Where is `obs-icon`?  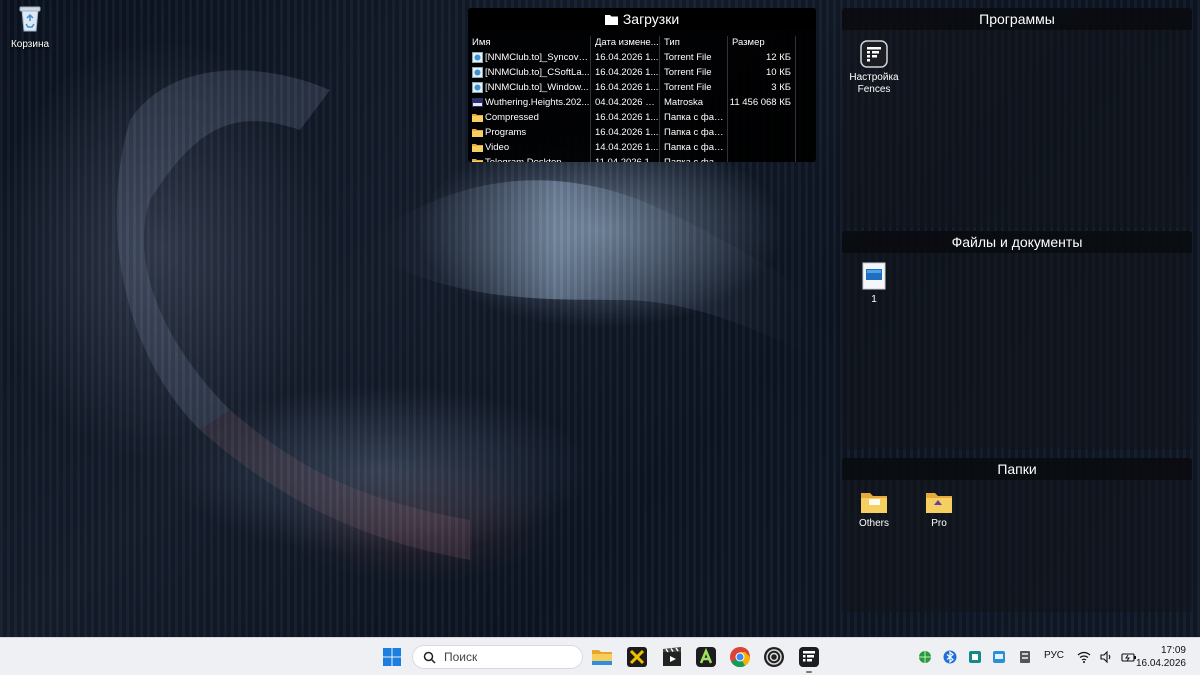
obs-icon is located at coordinates (774, 657).